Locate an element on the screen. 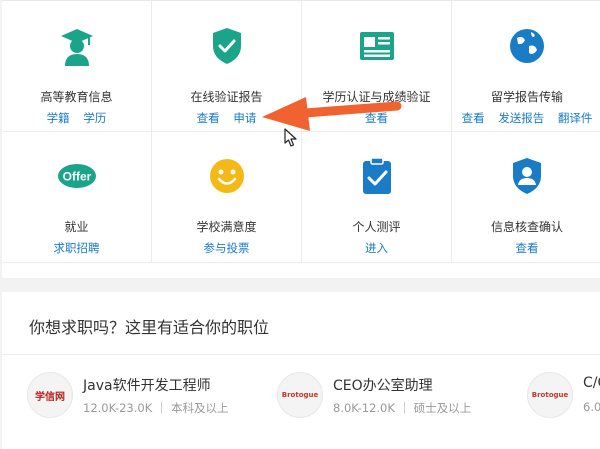 The width and height of the screenshot is (600, 449). service-school-satisfaction: 学校满意度 参与投票 is located at coordinates (227, 197).